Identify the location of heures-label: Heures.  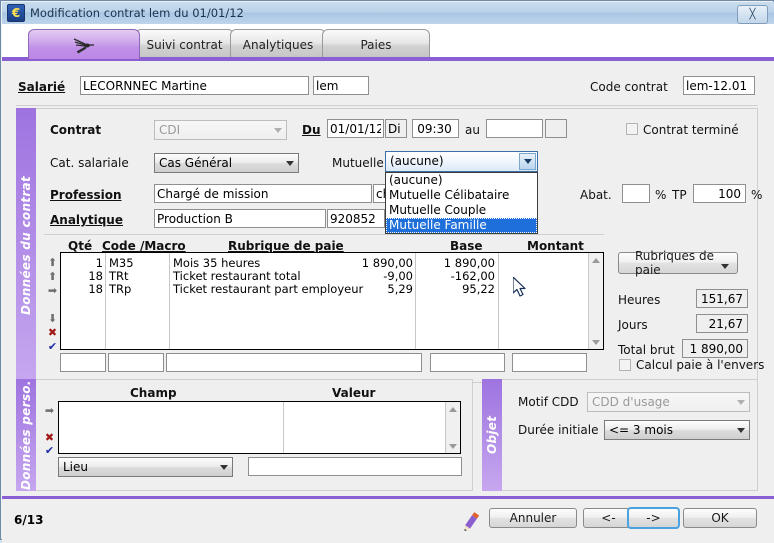
(639, 300).